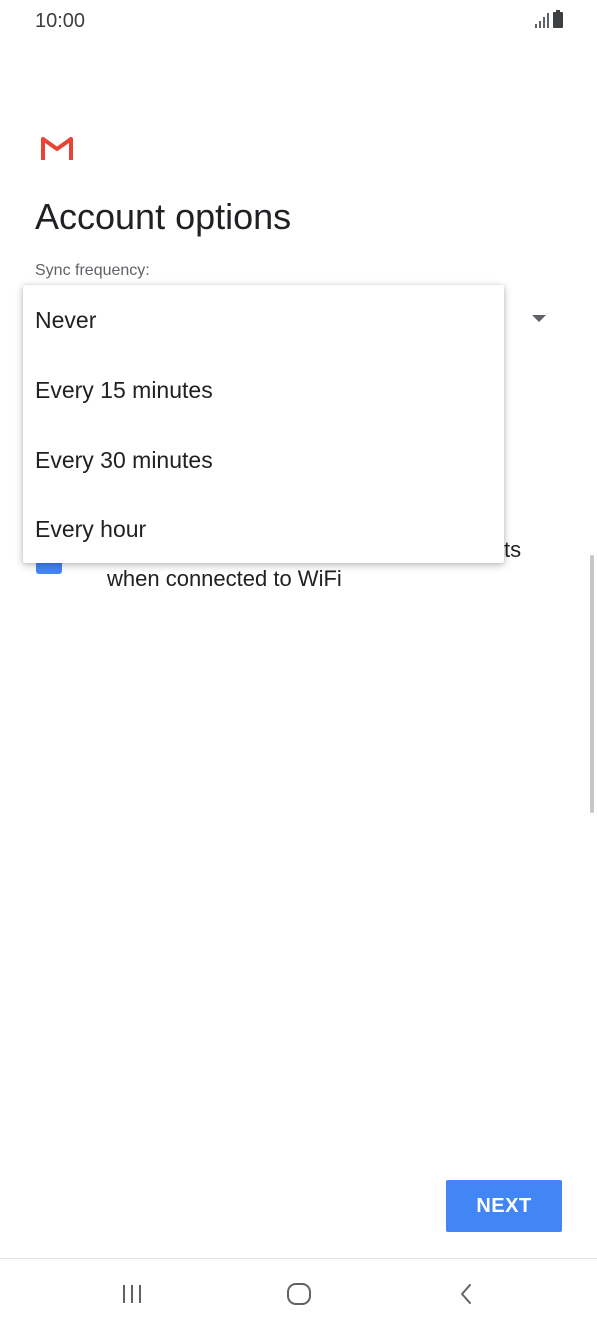  I want to click on menu-item-every-hour: Every hour, so click(263, 529).